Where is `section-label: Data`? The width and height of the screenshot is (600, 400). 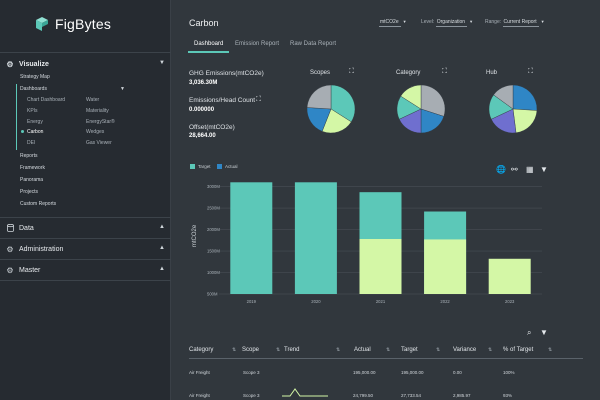
section-label: Data is located at coordinates (26, 228).